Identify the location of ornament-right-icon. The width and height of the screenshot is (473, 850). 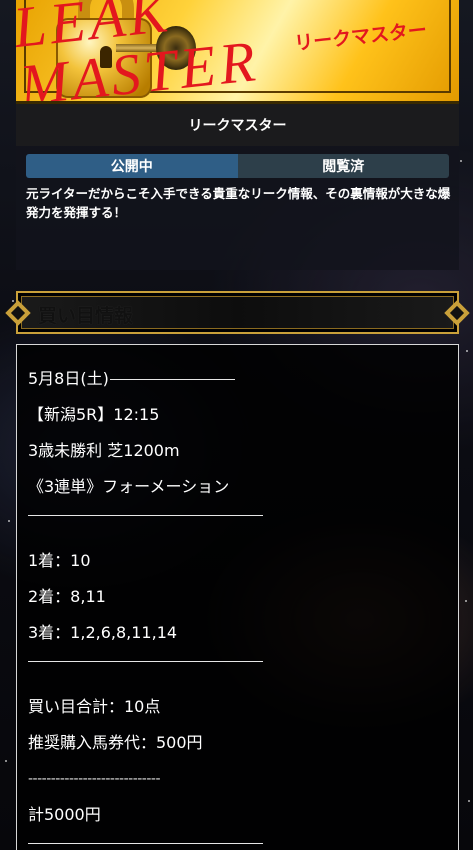
(457, 313).